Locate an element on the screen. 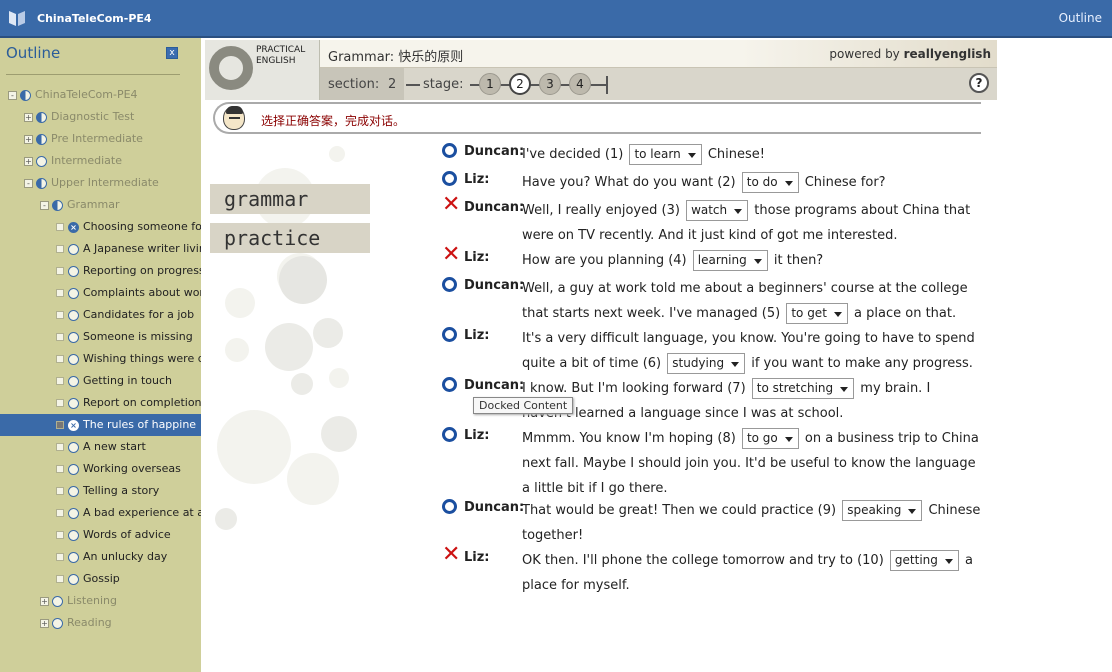 The image size is (1112, 672). answer-dropdown: learning is located at coordinates (730, 260).